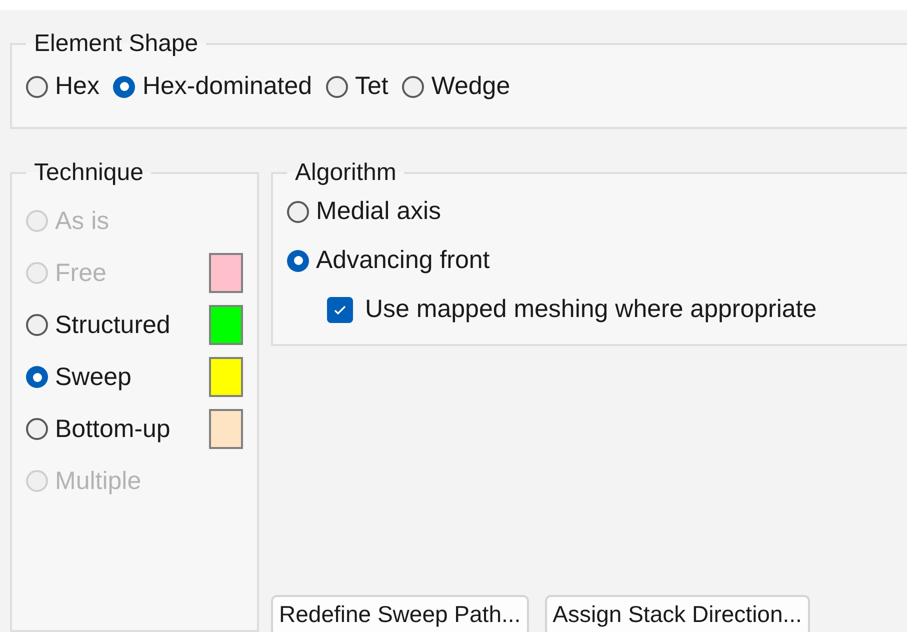 The image size is (907, 632). What do you see at coordinates (63, 86) in the screenshot?
I see `radio-button: Hex` at bounding box center [63, 86].